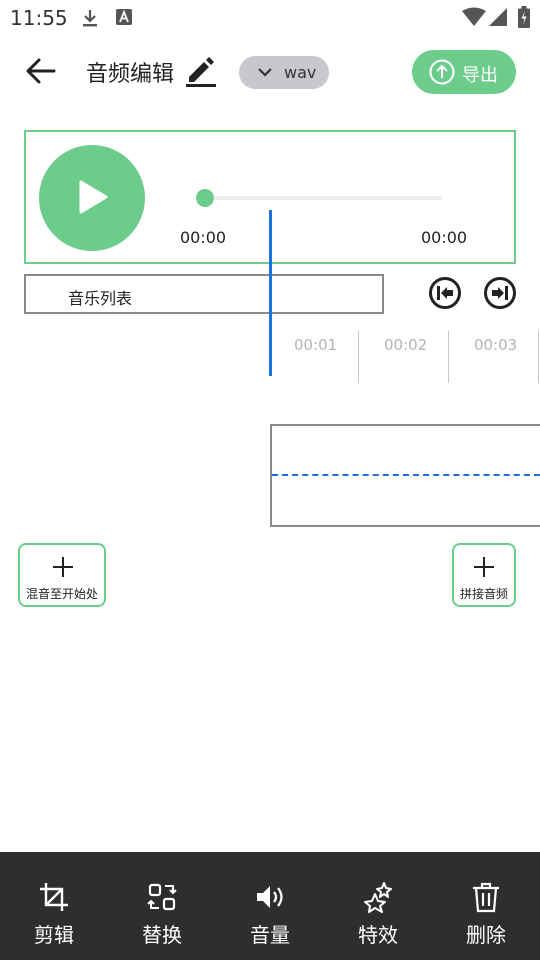 This screenshot has height=960, width=540. Describe the element at coordinates (484, 594) in the screenshot. I see `concat-audio-label: 拼接音频` at that location.